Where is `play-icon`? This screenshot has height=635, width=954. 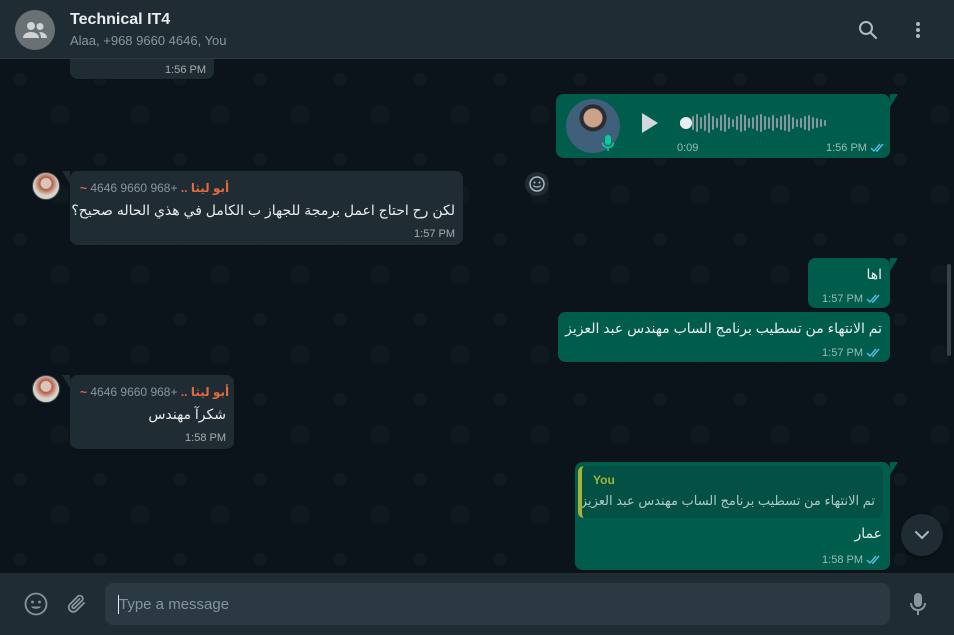
play-icon is located at coordinates (649, 123).